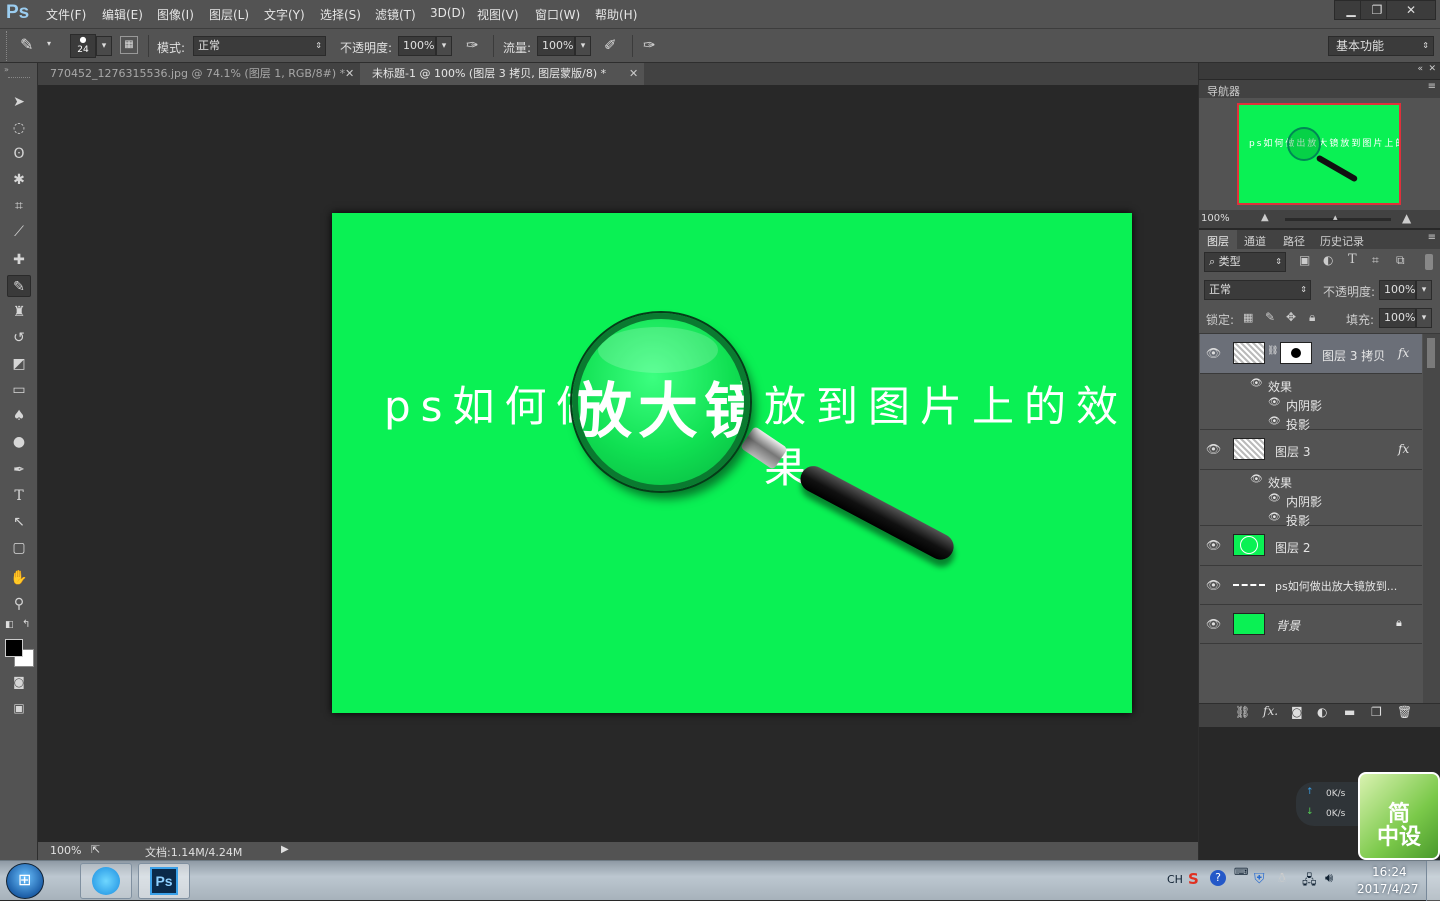 This screenshot has width=1440, height=901. Describe the element at coordinates (1193, 879) in the screenshot. I see `sogou-icon: S` at that location.